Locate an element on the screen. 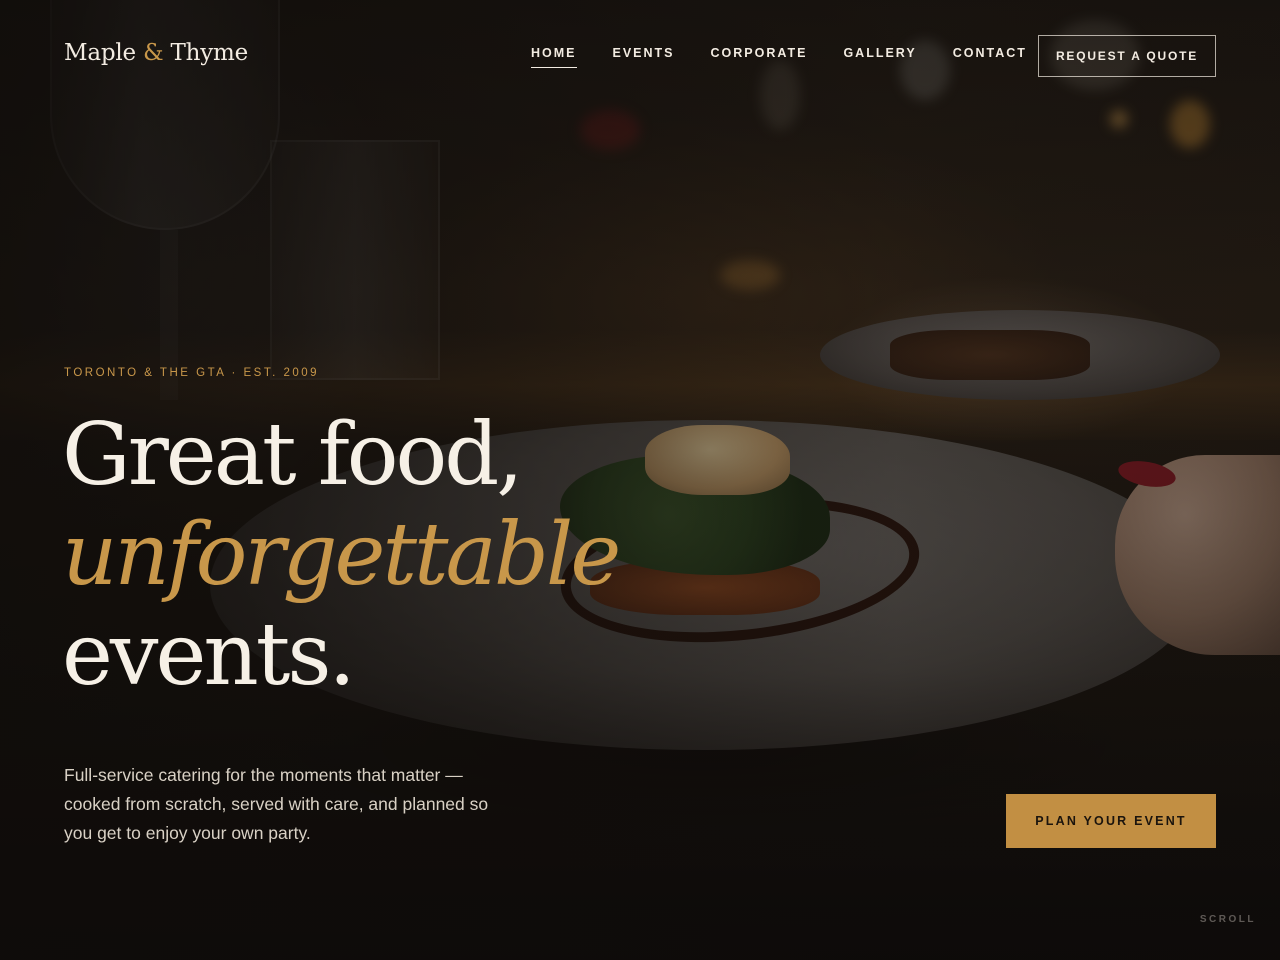  main-nav: HOME EVENTS CORPORATE GALLERY CONTACT is located at coordinates (779, 57).